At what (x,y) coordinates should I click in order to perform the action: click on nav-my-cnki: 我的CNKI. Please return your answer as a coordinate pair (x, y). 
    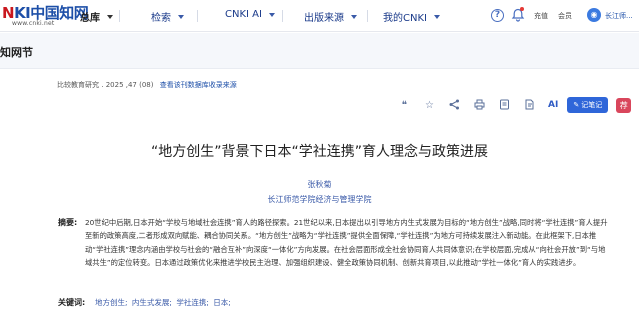
    Looking at the image, I should click on (411, 16).